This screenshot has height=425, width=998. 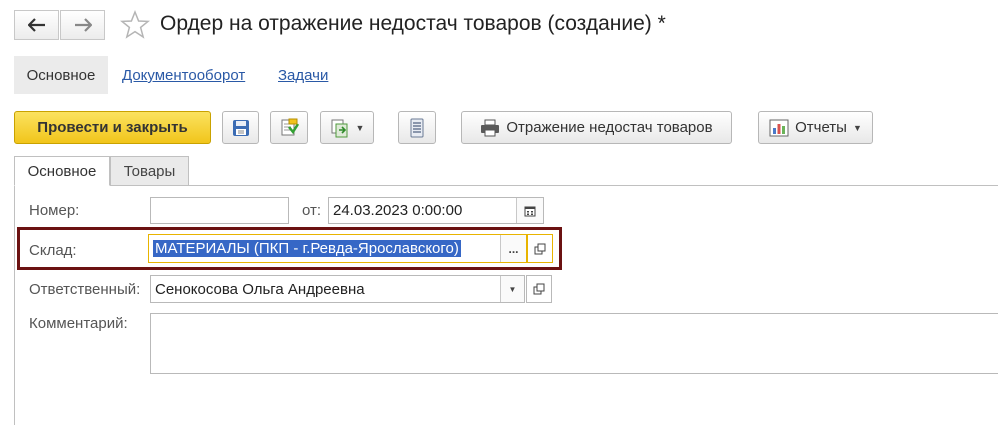 I want to click on floppy-disk-icon, so click(x=240, y=127).